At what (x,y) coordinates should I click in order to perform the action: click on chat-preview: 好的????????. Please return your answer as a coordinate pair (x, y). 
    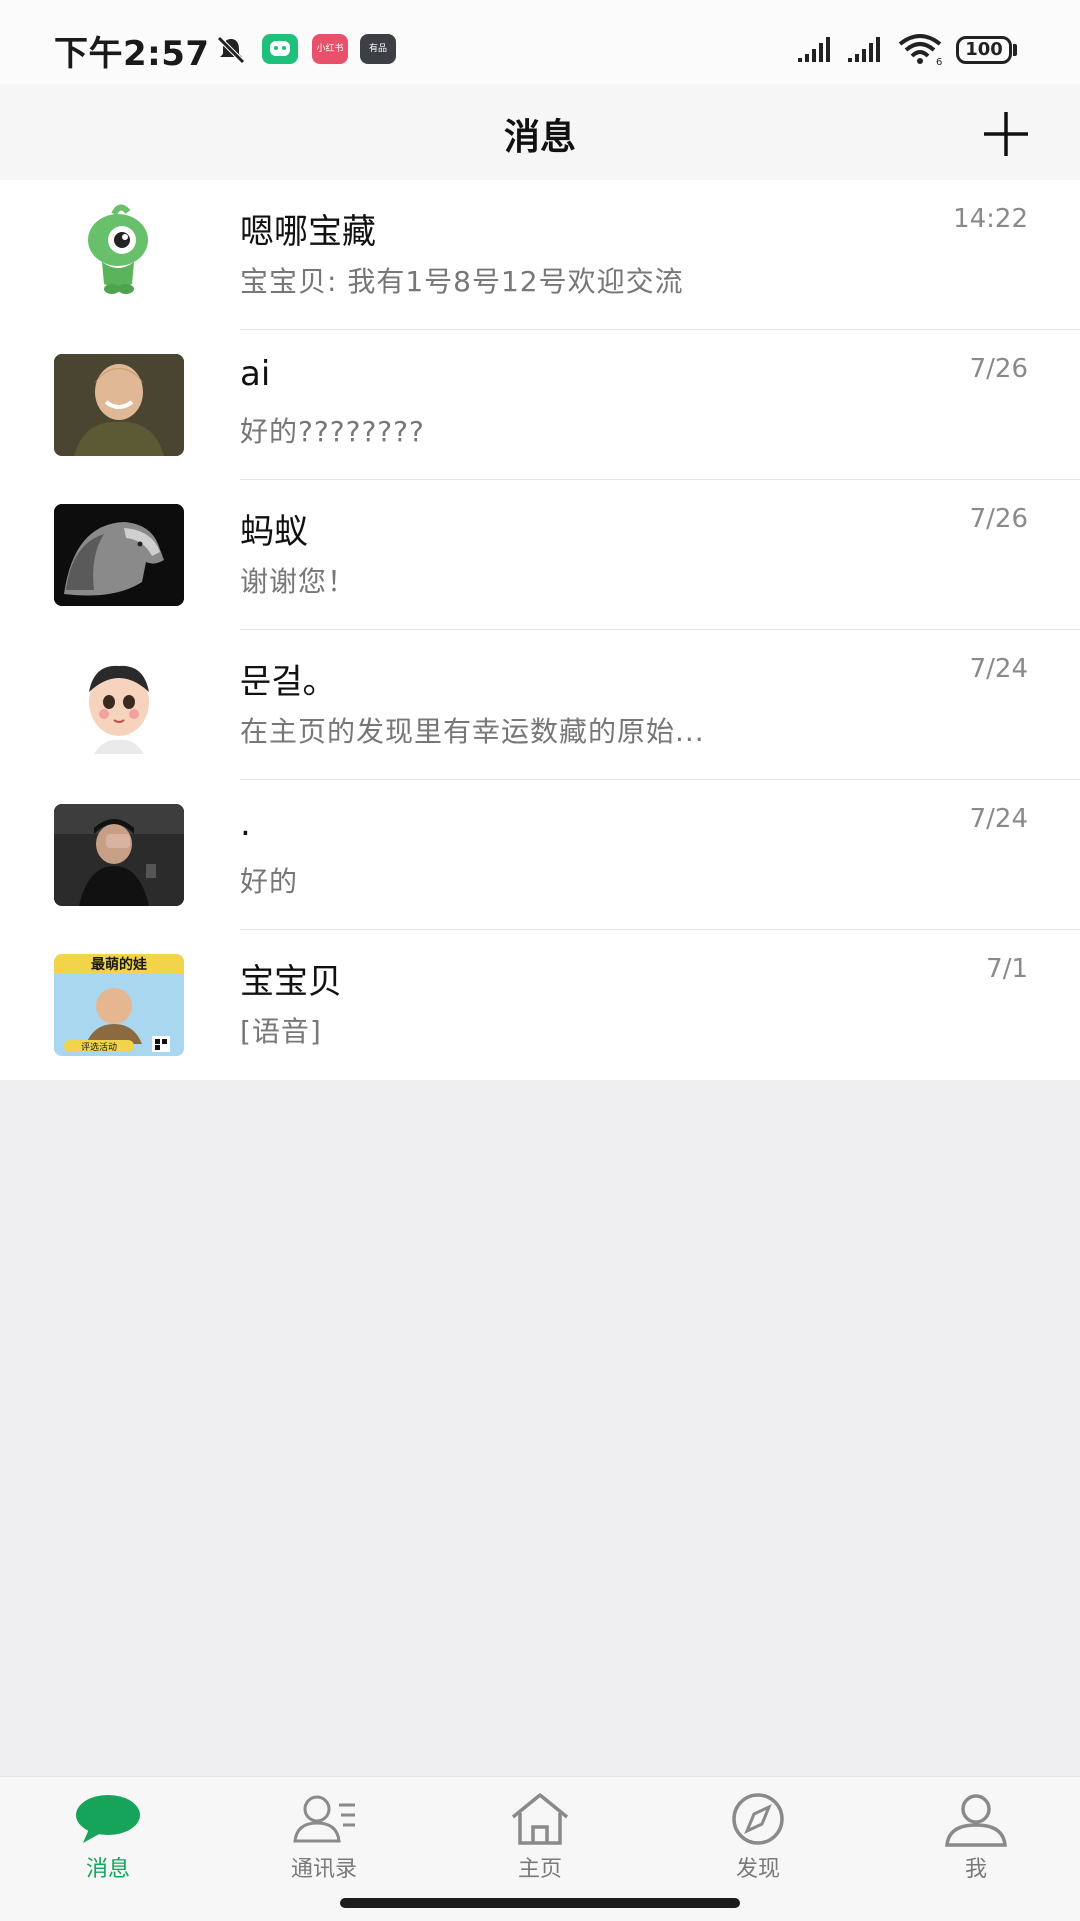
    Looking at the image, I should click on (332, 431).